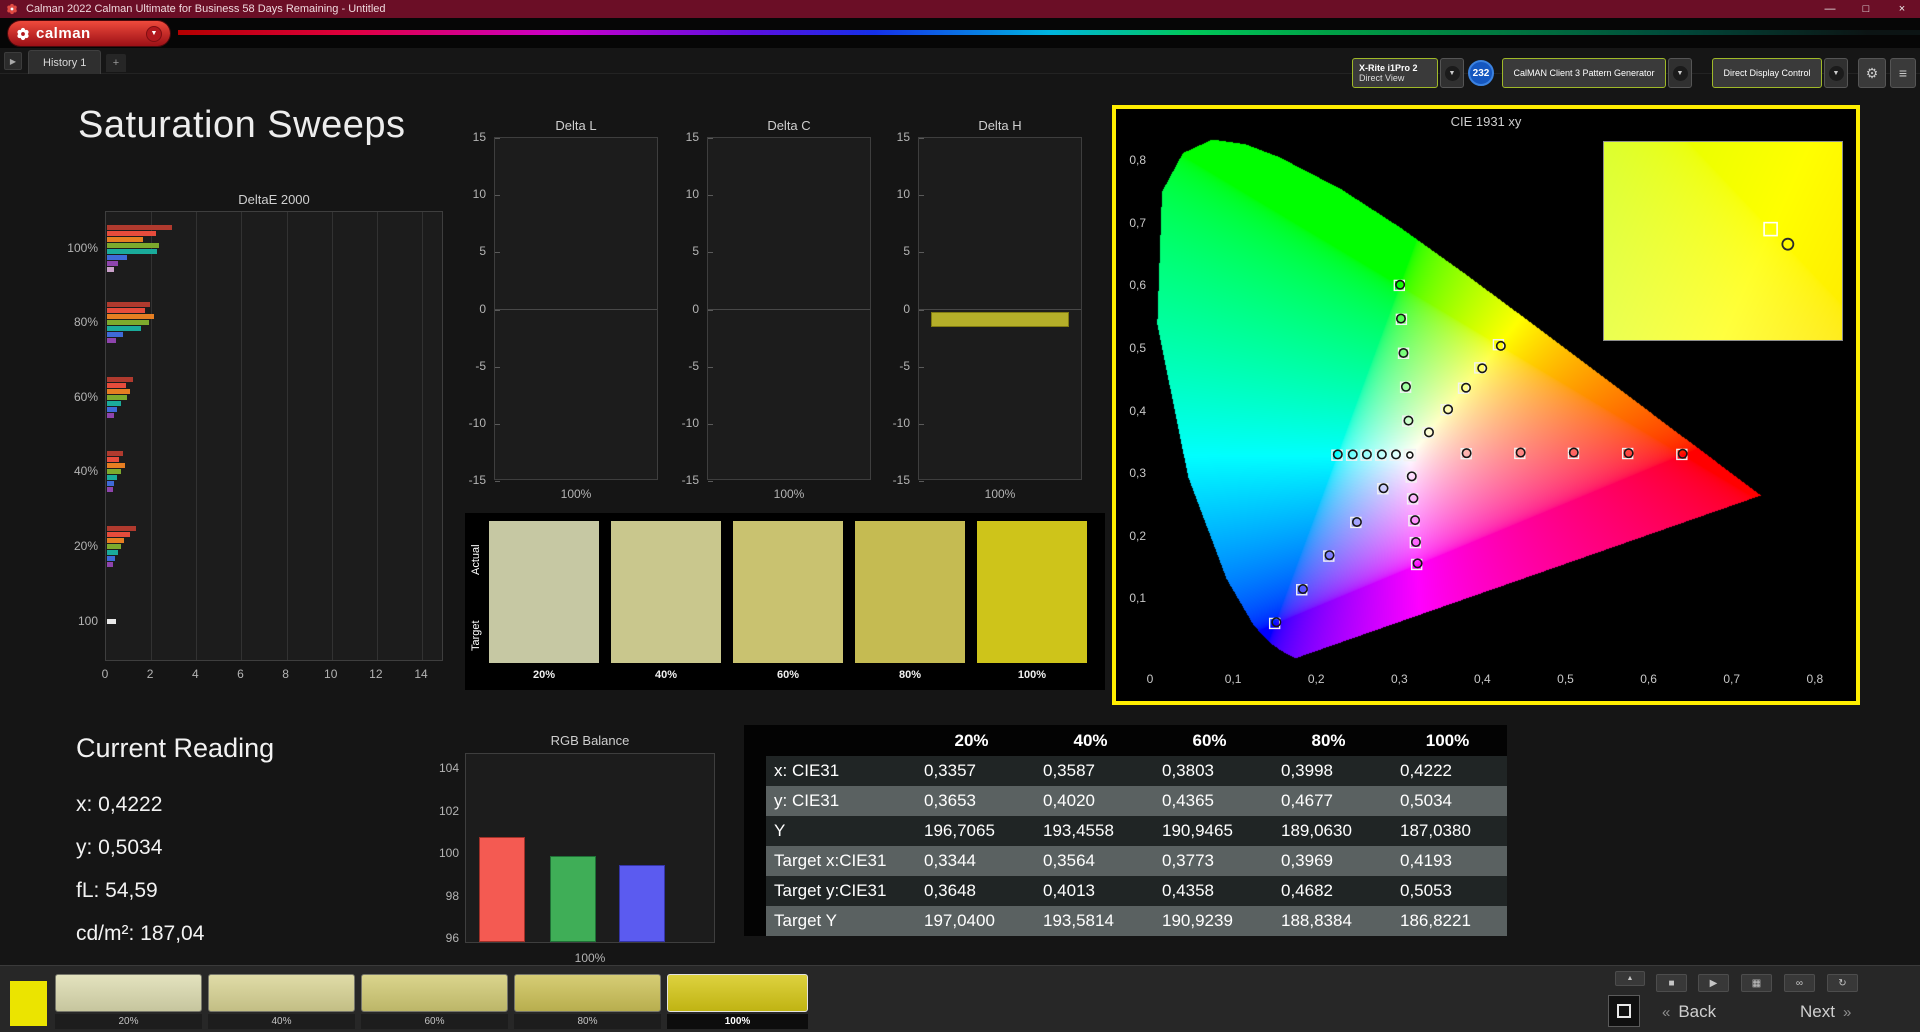 The image size is (1920, 1032). I want to click on meter-name: X-Rite i1Pro 2, so click(1388, 68).